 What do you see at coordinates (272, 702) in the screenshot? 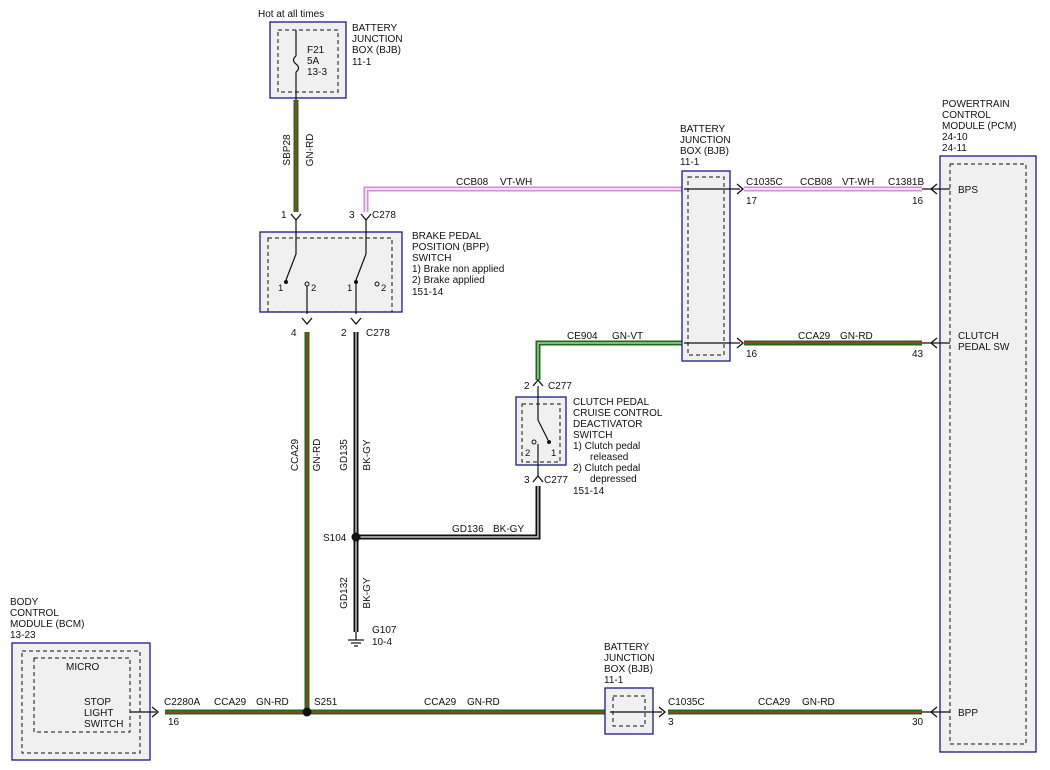
I see `wire-cca29-bcm-color: GN-RD` at bounding box center [272, 702].